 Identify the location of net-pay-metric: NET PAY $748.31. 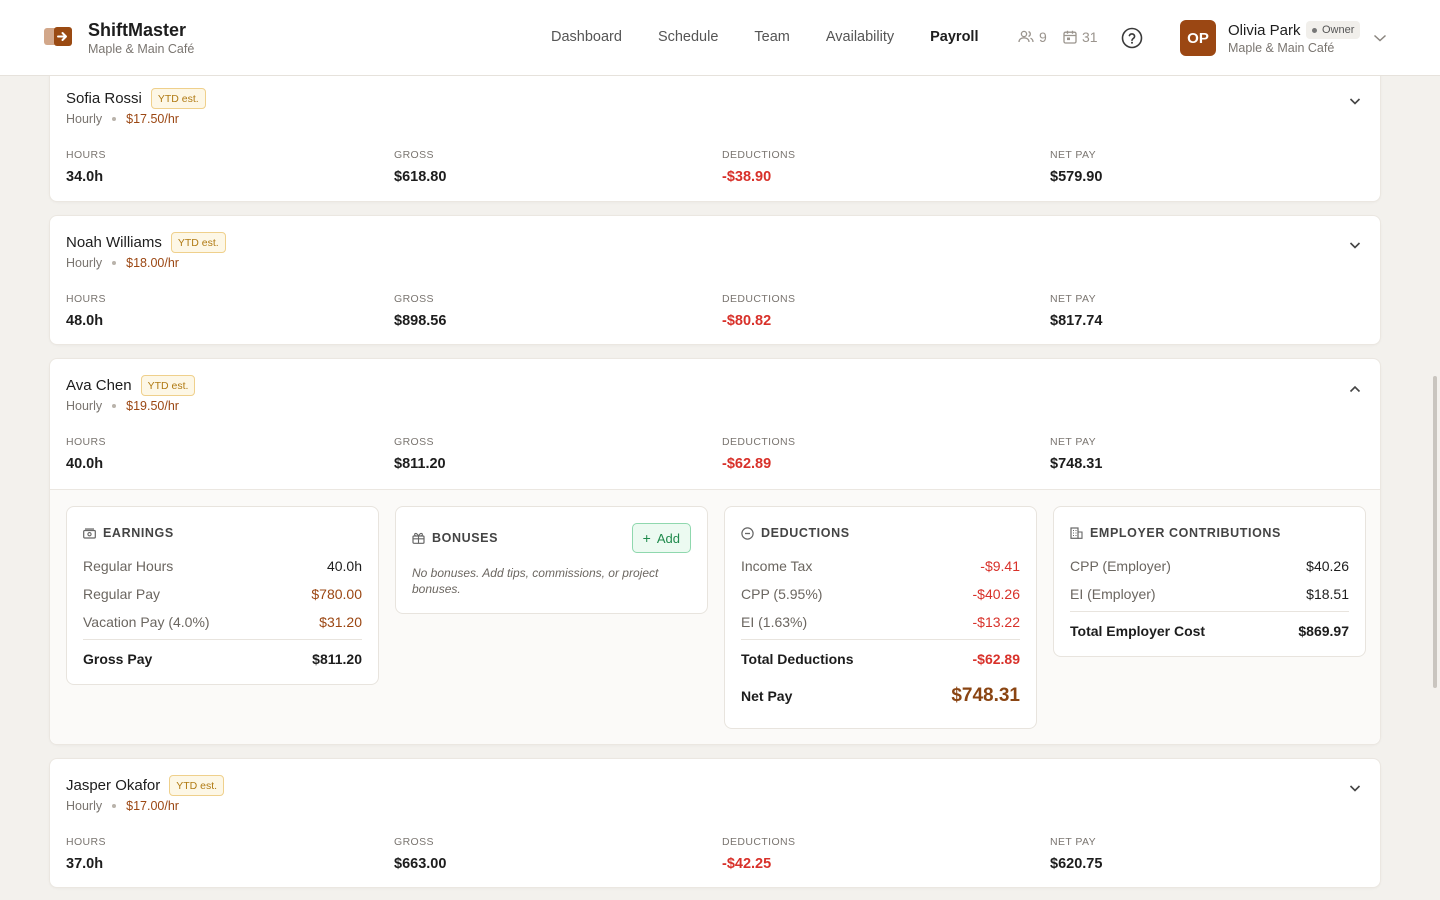
(1076, 454).